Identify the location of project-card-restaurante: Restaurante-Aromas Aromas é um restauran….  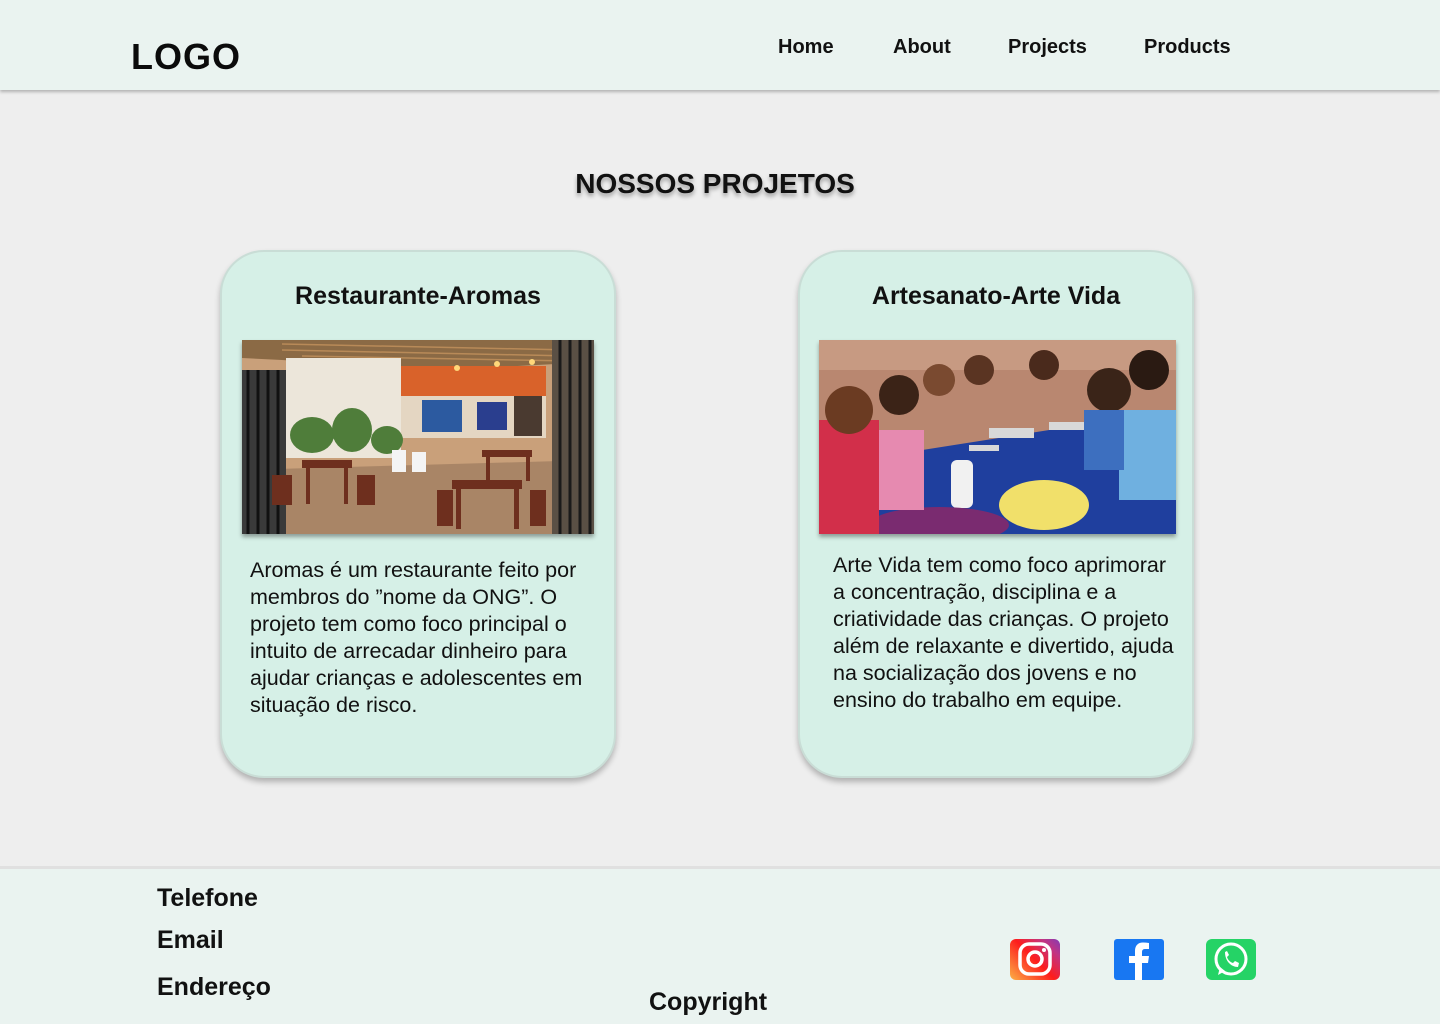
(418, 514).